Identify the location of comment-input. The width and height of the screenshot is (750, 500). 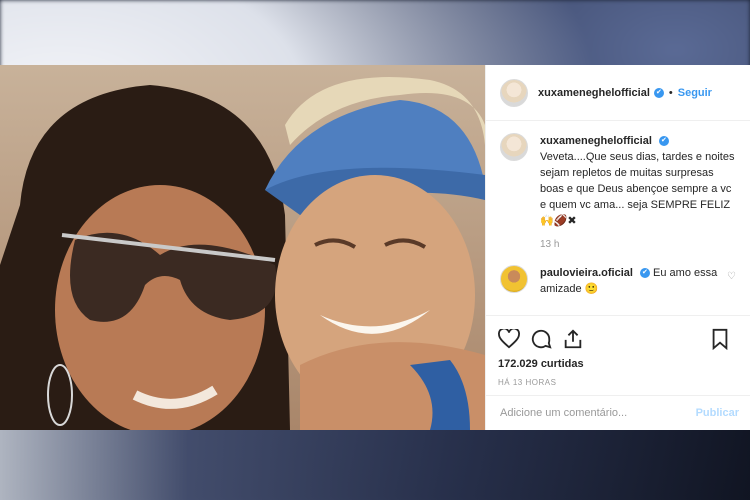
(597, 413).